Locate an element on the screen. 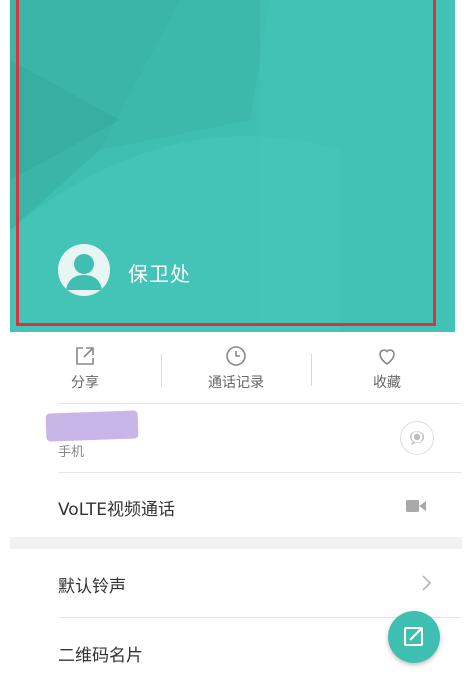 Image resolution: width=468 pixels, height=677 pixels. favorite-button: 收藏 is located at coordinates (387, 367).